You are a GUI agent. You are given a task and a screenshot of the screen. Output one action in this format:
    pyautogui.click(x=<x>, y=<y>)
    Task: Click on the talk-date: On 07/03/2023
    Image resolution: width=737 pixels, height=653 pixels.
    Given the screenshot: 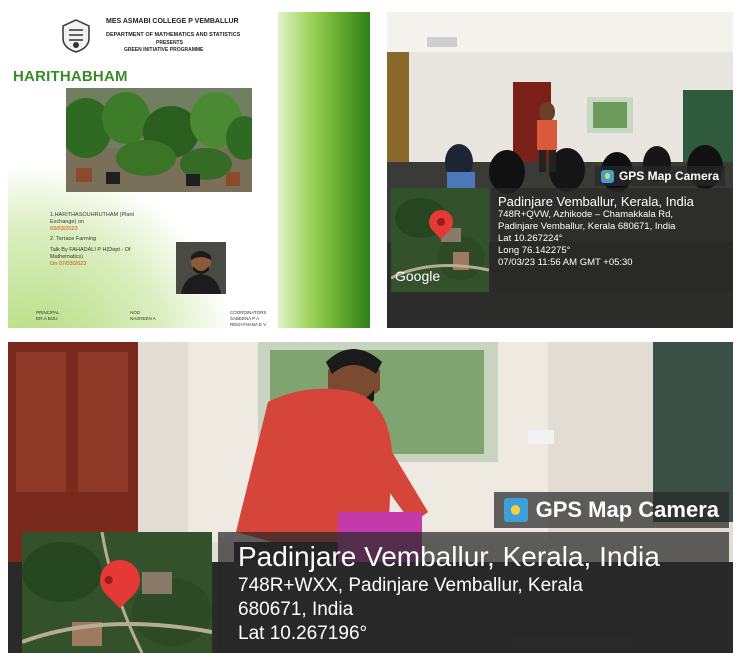 What is the action you would take?
    pyautogui.click(x=68, y=264)
    